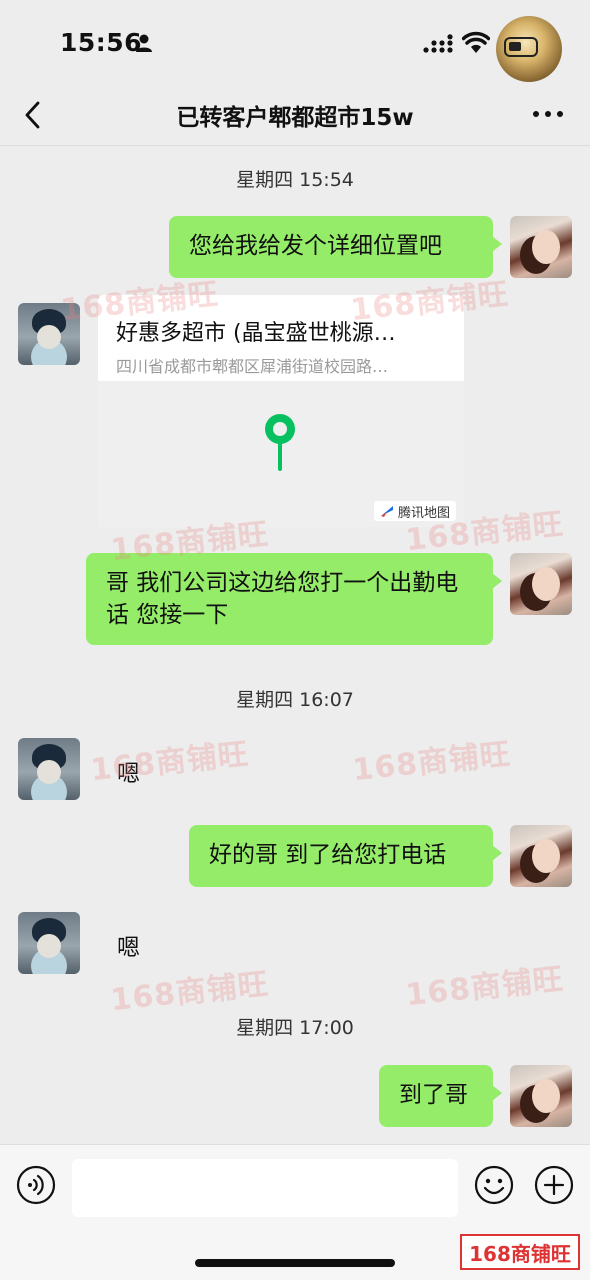 Image resolution: width=590 pixels, height=1280 pixels. What do you see at coordinates (345, 856) in the screenshot?
I see `message-bubble-self: 好的哥 到了给您打电话` at bounding box center [345, 856].